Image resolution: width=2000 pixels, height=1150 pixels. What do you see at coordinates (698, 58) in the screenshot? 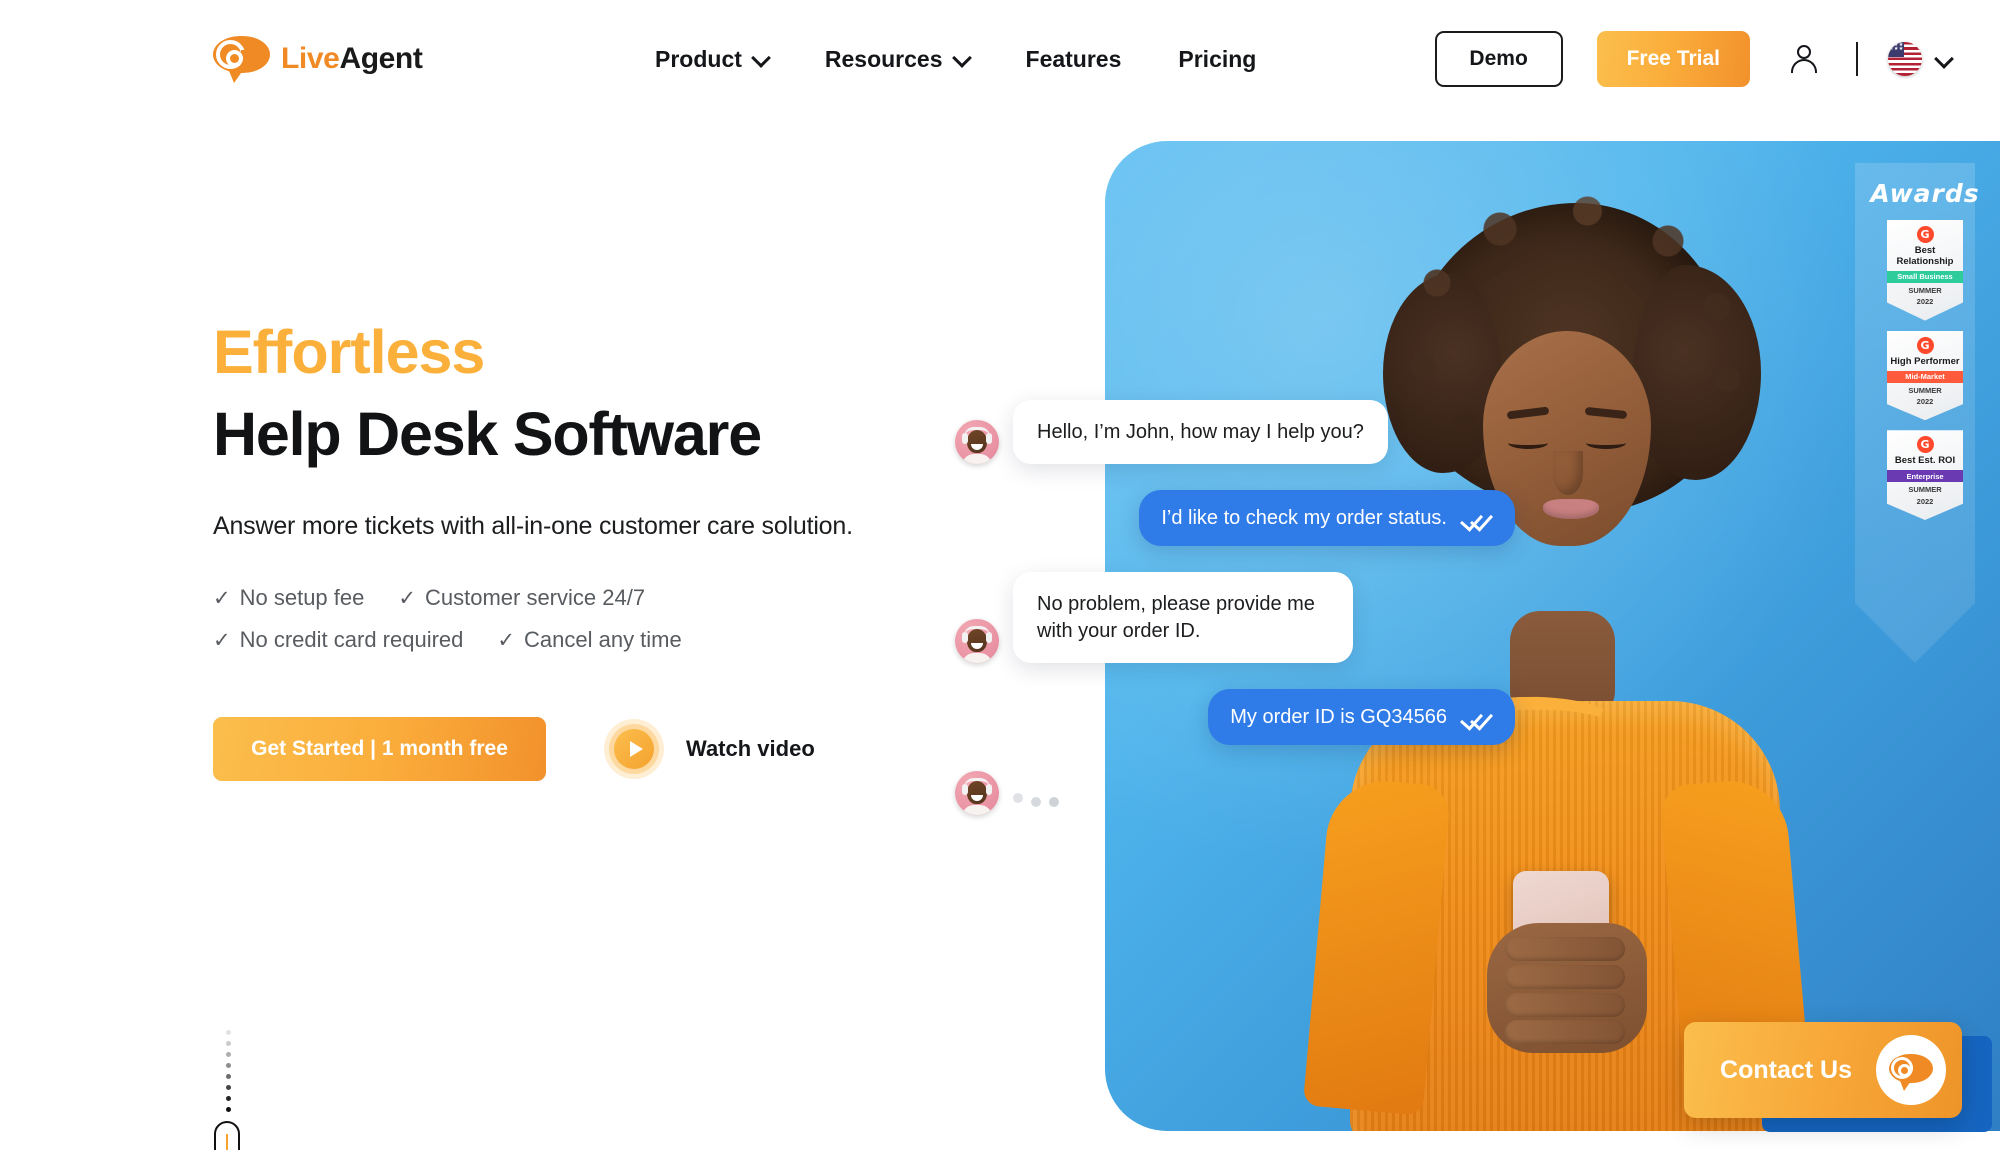
I see `nav-item-label: Product` at bounding box center [698, 58].